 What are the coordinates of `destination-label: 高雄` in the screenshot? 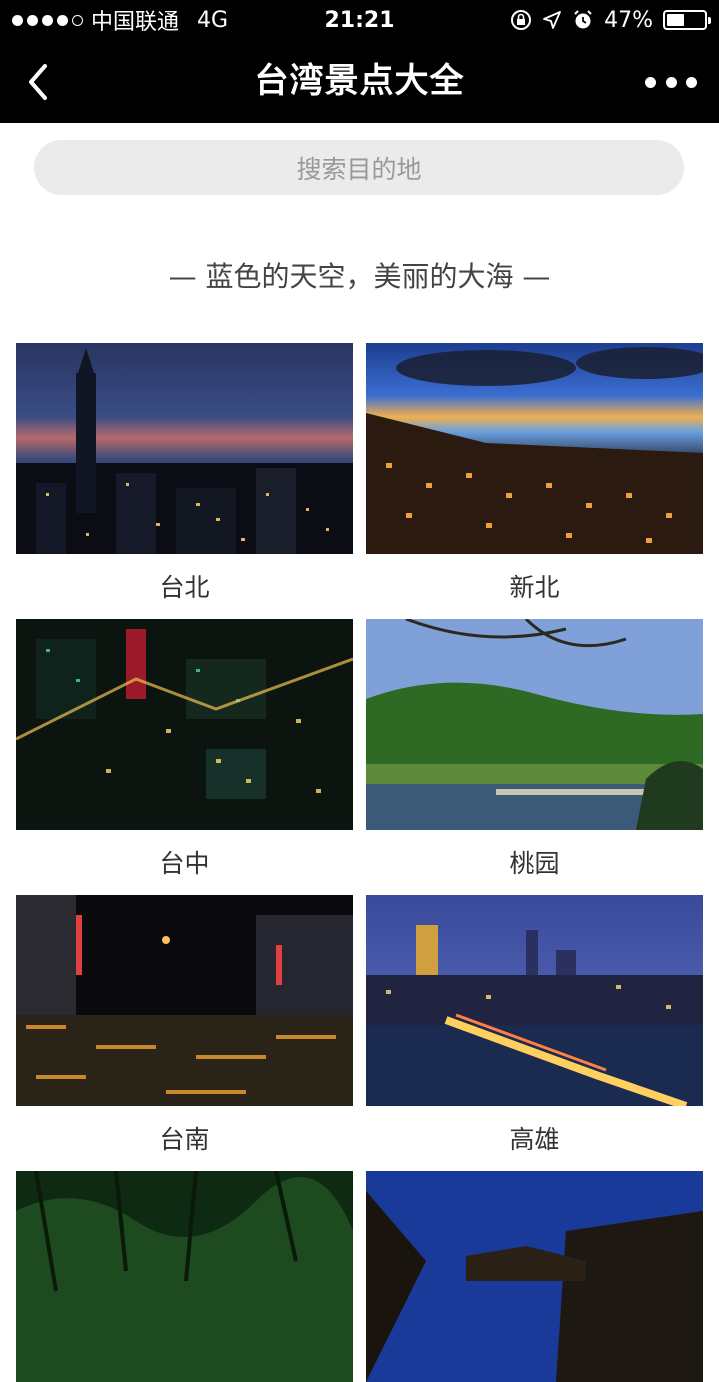 It's located at (534, 1139).